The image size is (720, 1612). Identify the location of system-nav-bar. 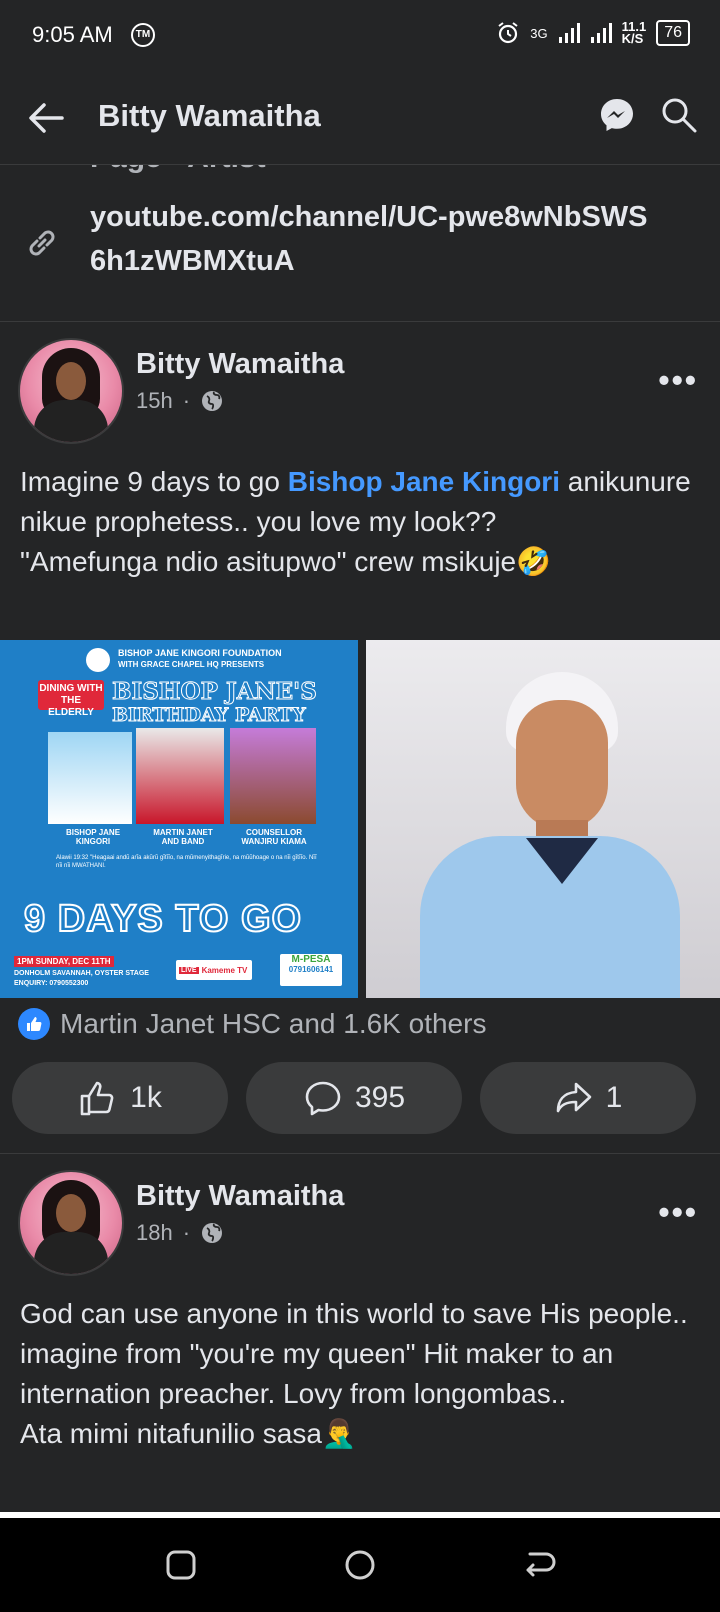
(360, 1565).